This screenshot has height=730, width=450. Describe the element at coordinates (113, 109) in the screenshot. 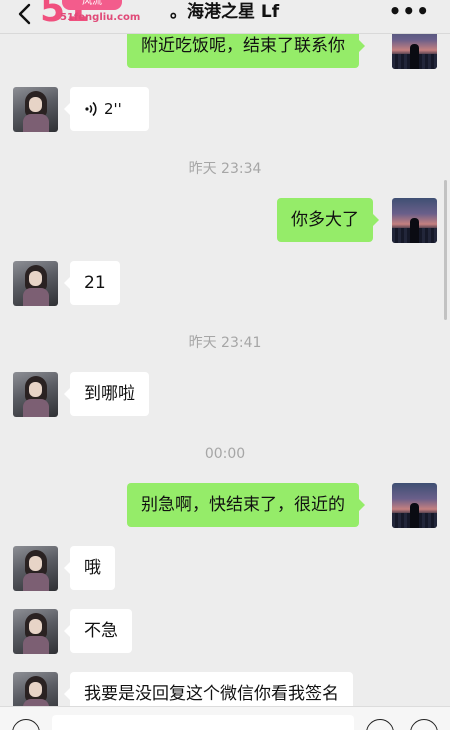

I see `voice-duration: 2''` at that location.